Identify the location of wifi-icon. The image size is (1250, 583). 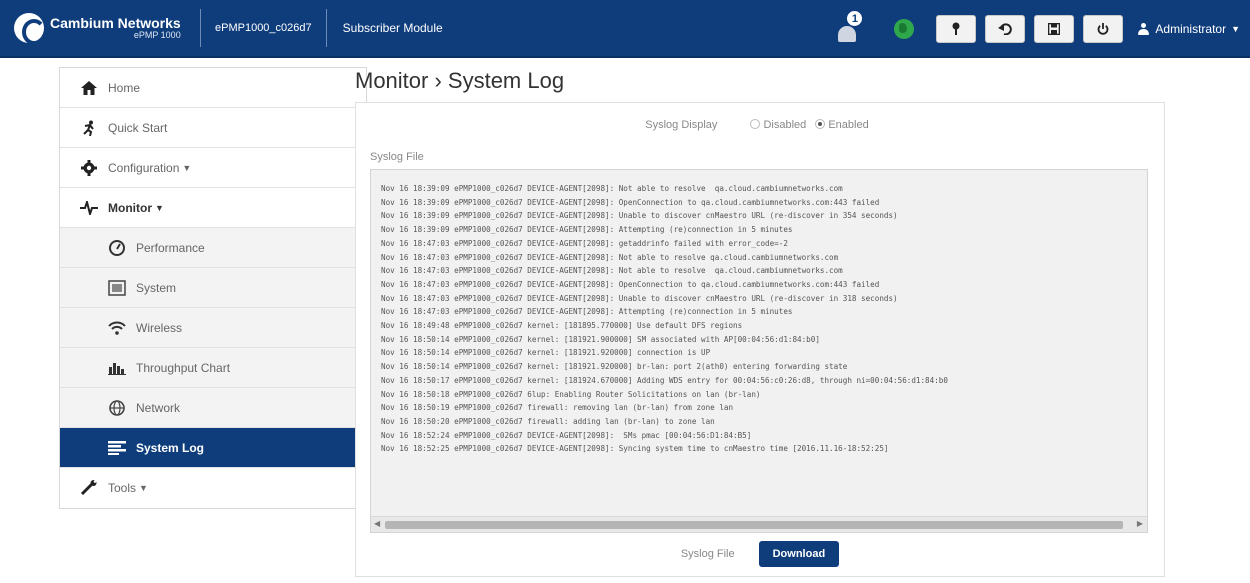
(117, 328).